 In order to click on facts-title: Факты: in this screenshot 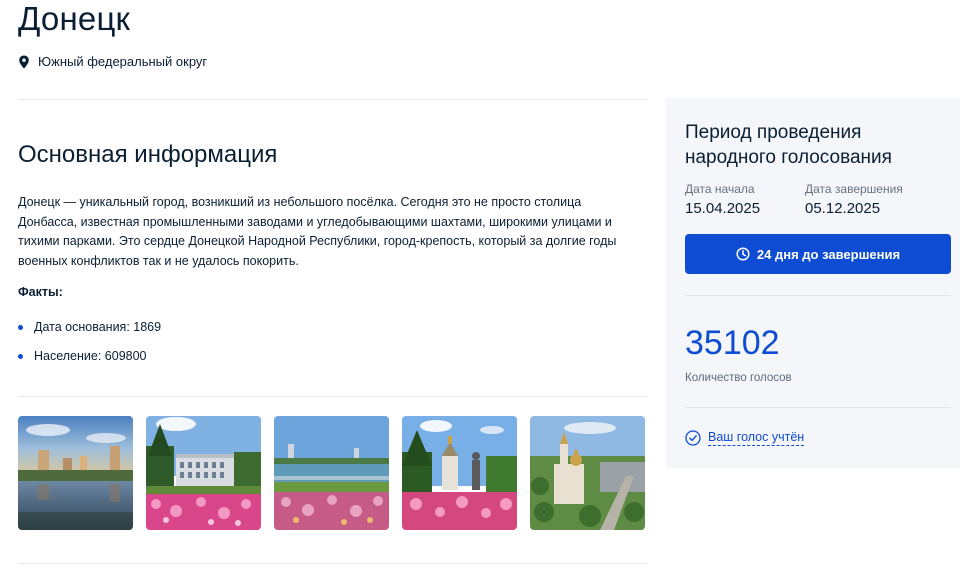, I will do `click(40, 292)`.